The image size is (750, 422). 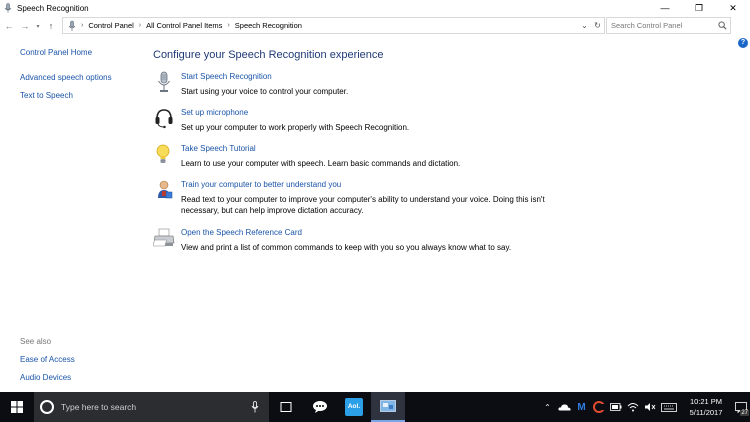 What do you see at coordinates (165, 189) in the screenshot?
I see `user-train-icon` at bounding box center [165, 189].